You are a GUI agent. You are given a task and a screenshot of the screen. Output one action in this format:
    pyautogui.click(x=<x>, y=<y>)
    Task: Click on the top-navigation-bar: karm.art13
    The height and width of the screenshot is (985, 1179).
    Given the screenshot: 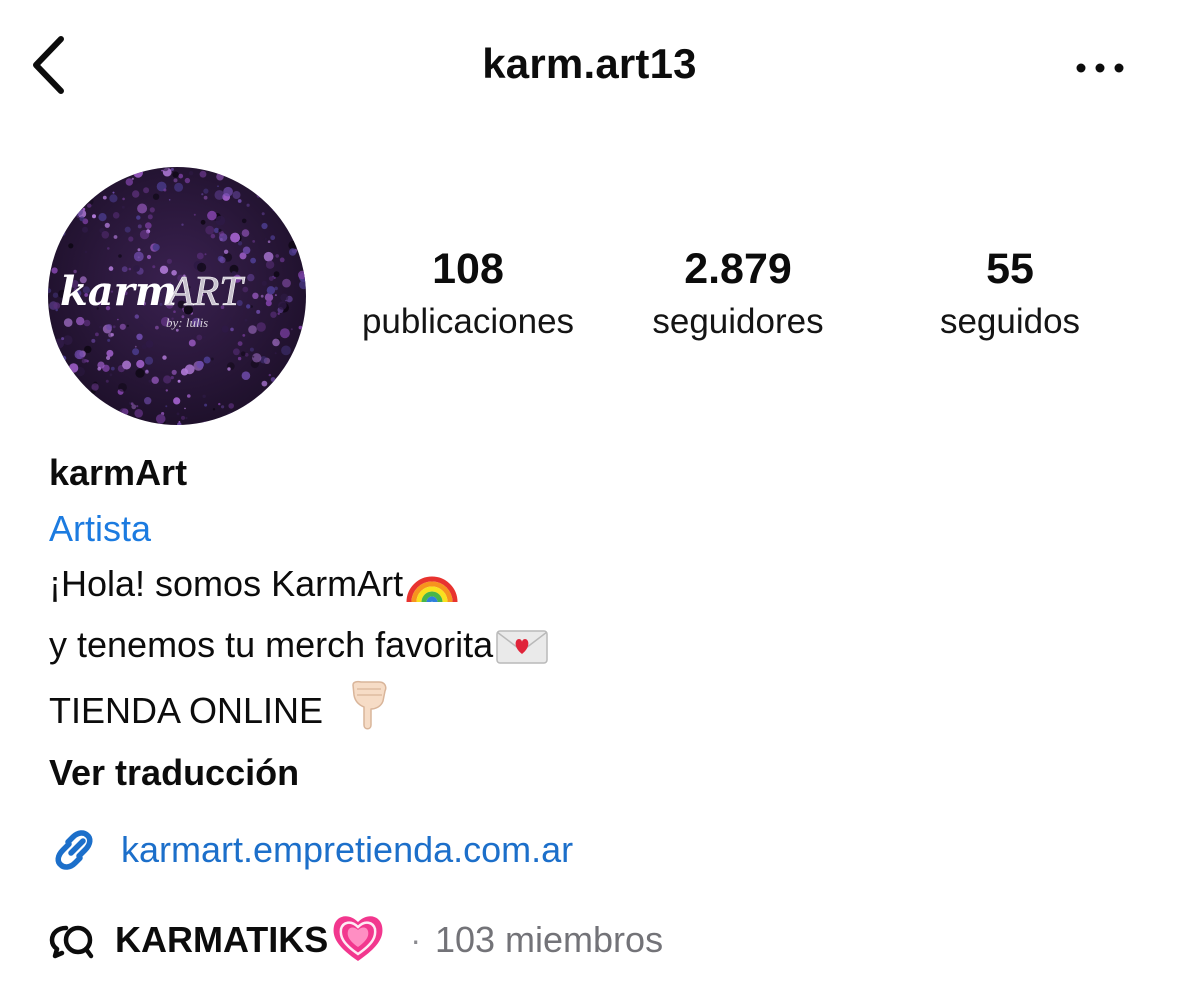 What is the action you would take?
    pyautogui.click(x=589, y=68)
    